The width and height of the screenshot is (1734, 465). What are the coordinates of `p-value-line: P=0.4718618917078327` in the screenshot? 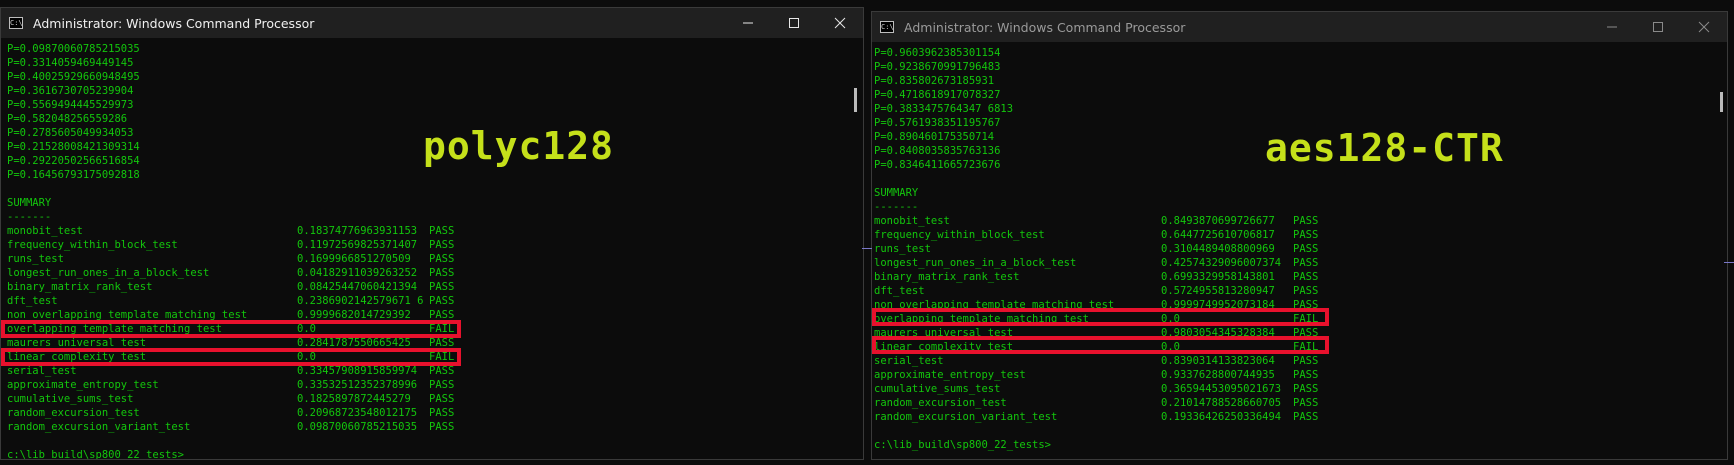 It's located at (937, 95).